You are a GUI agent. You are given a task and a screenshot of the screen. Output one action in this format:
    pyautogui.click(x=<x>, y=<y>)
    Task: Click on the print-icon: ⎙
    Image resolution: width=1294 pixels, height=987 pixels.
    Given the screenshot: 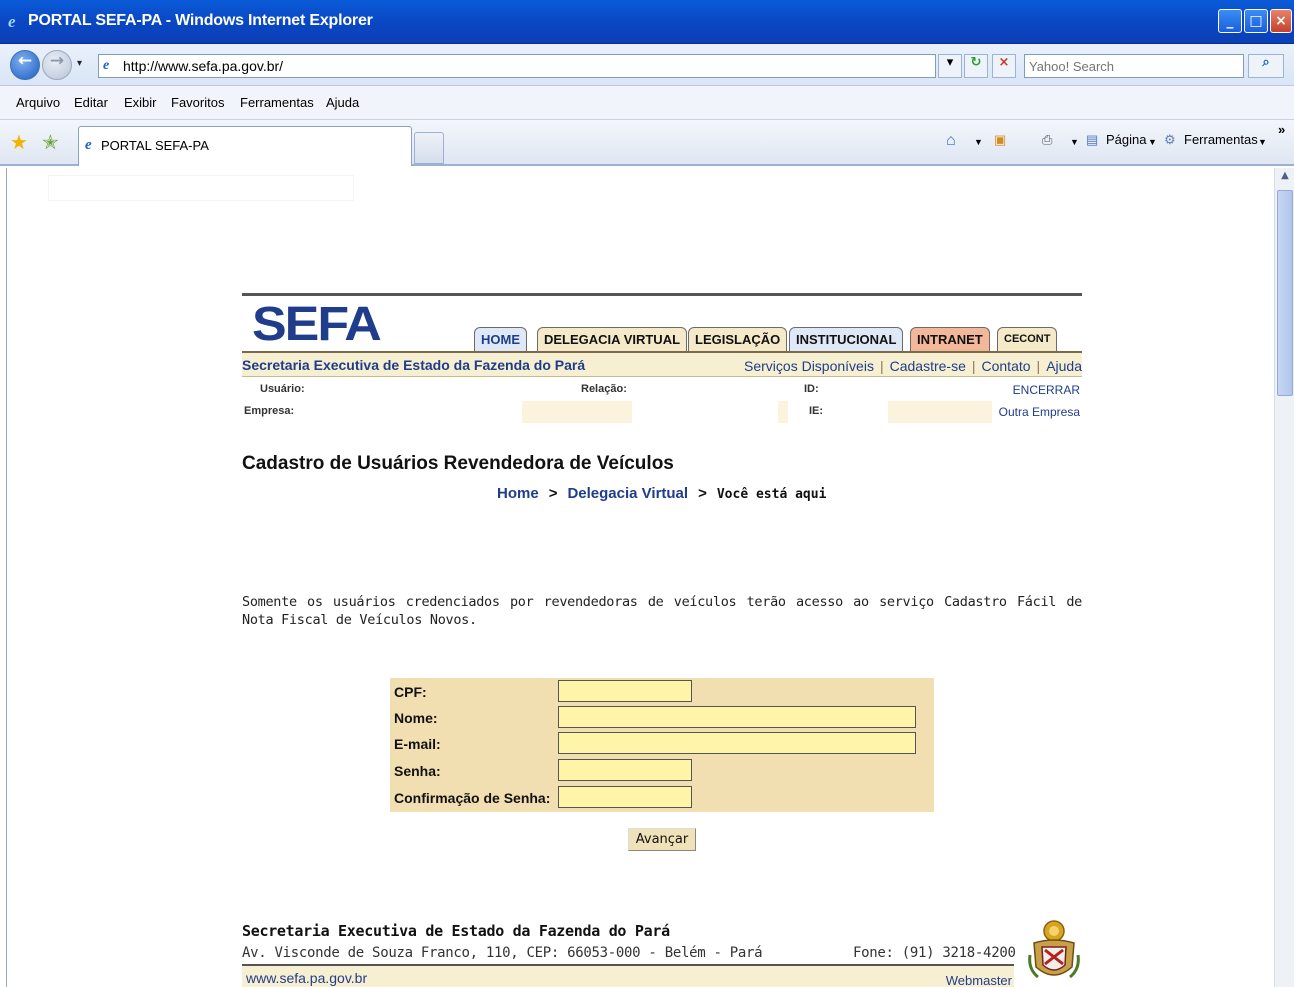 What is the action you would take?
    pyautogui.click(x=1047, y=140)
    